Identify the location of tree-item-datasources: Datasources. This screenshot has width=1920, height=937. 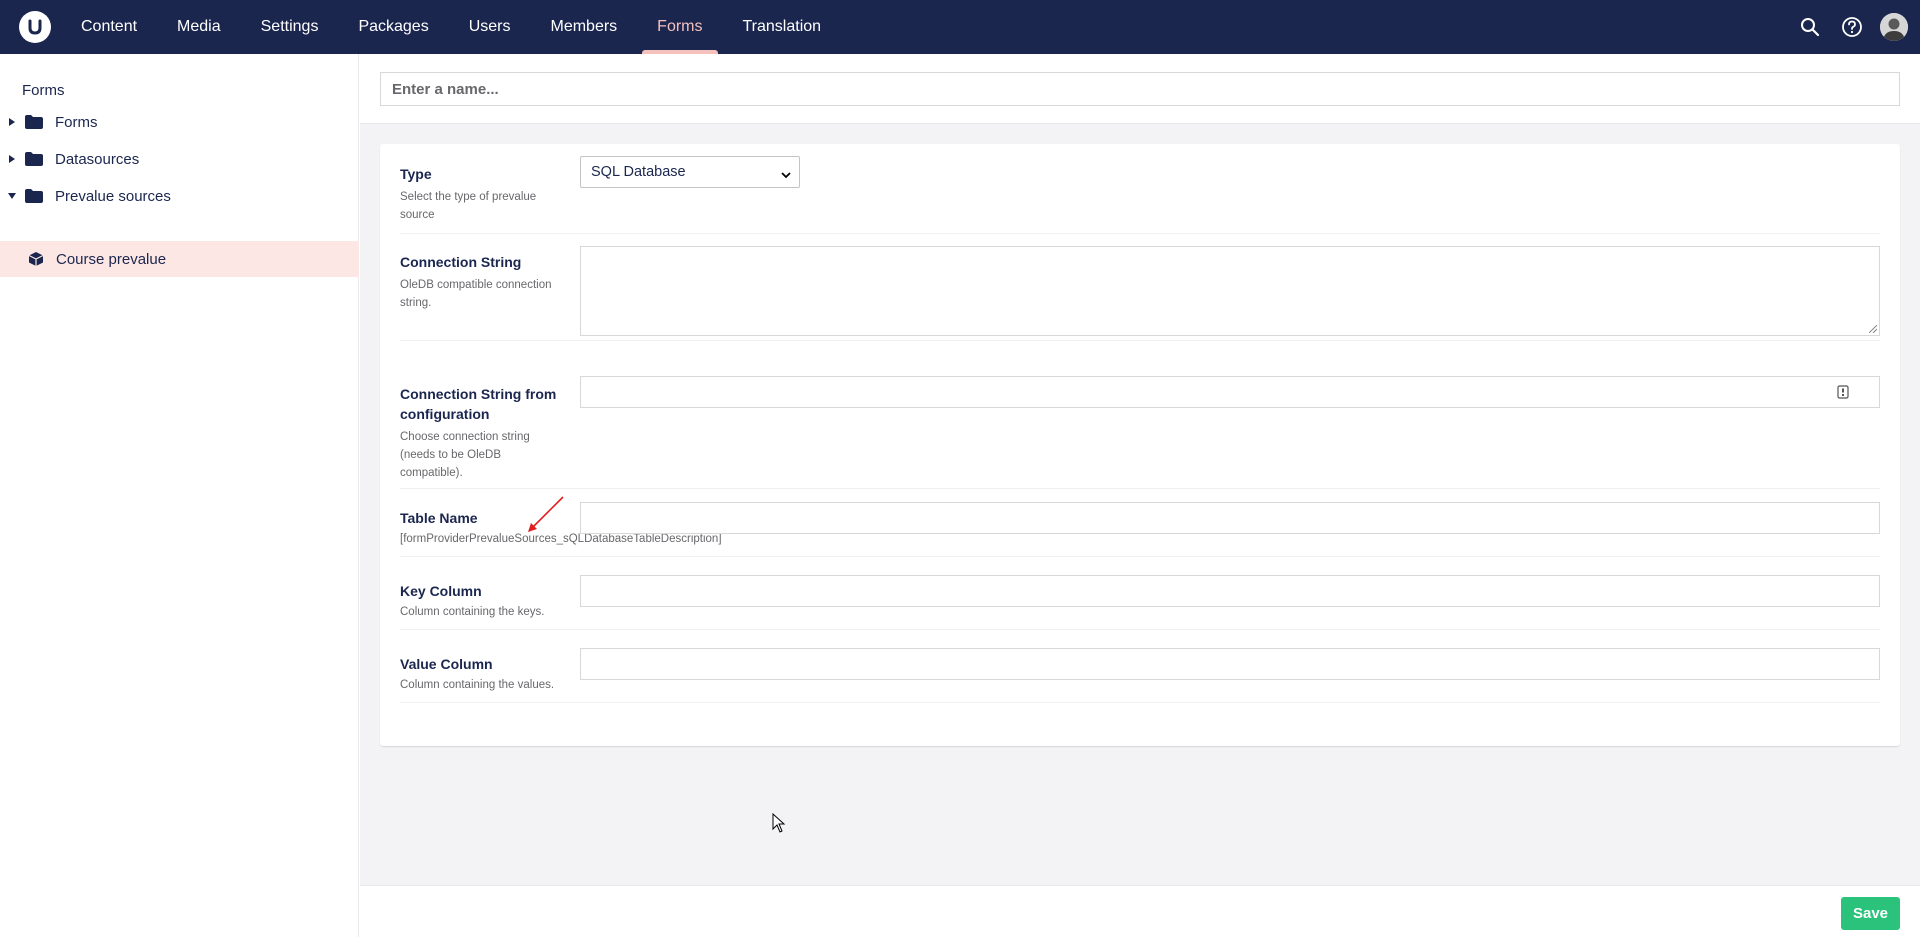
(179, 159).